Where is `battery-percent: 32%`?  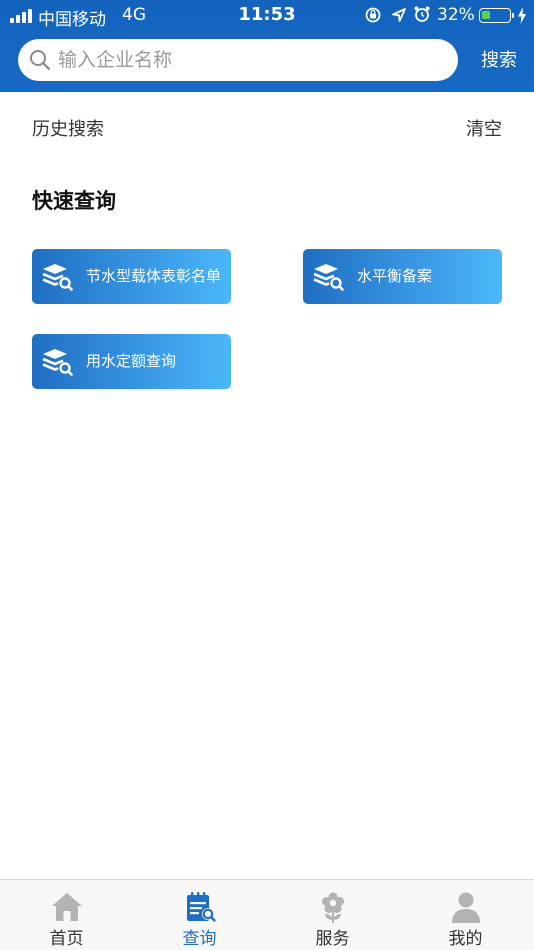
battery-percent: 32% is located at coordinates (456, 15).